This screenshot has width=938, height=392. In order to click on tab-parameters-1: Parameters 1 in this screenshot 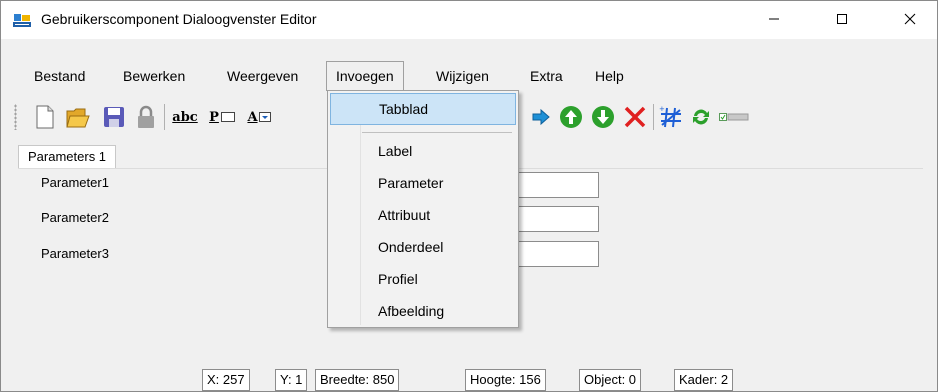, I will do `click(67, 157)`.